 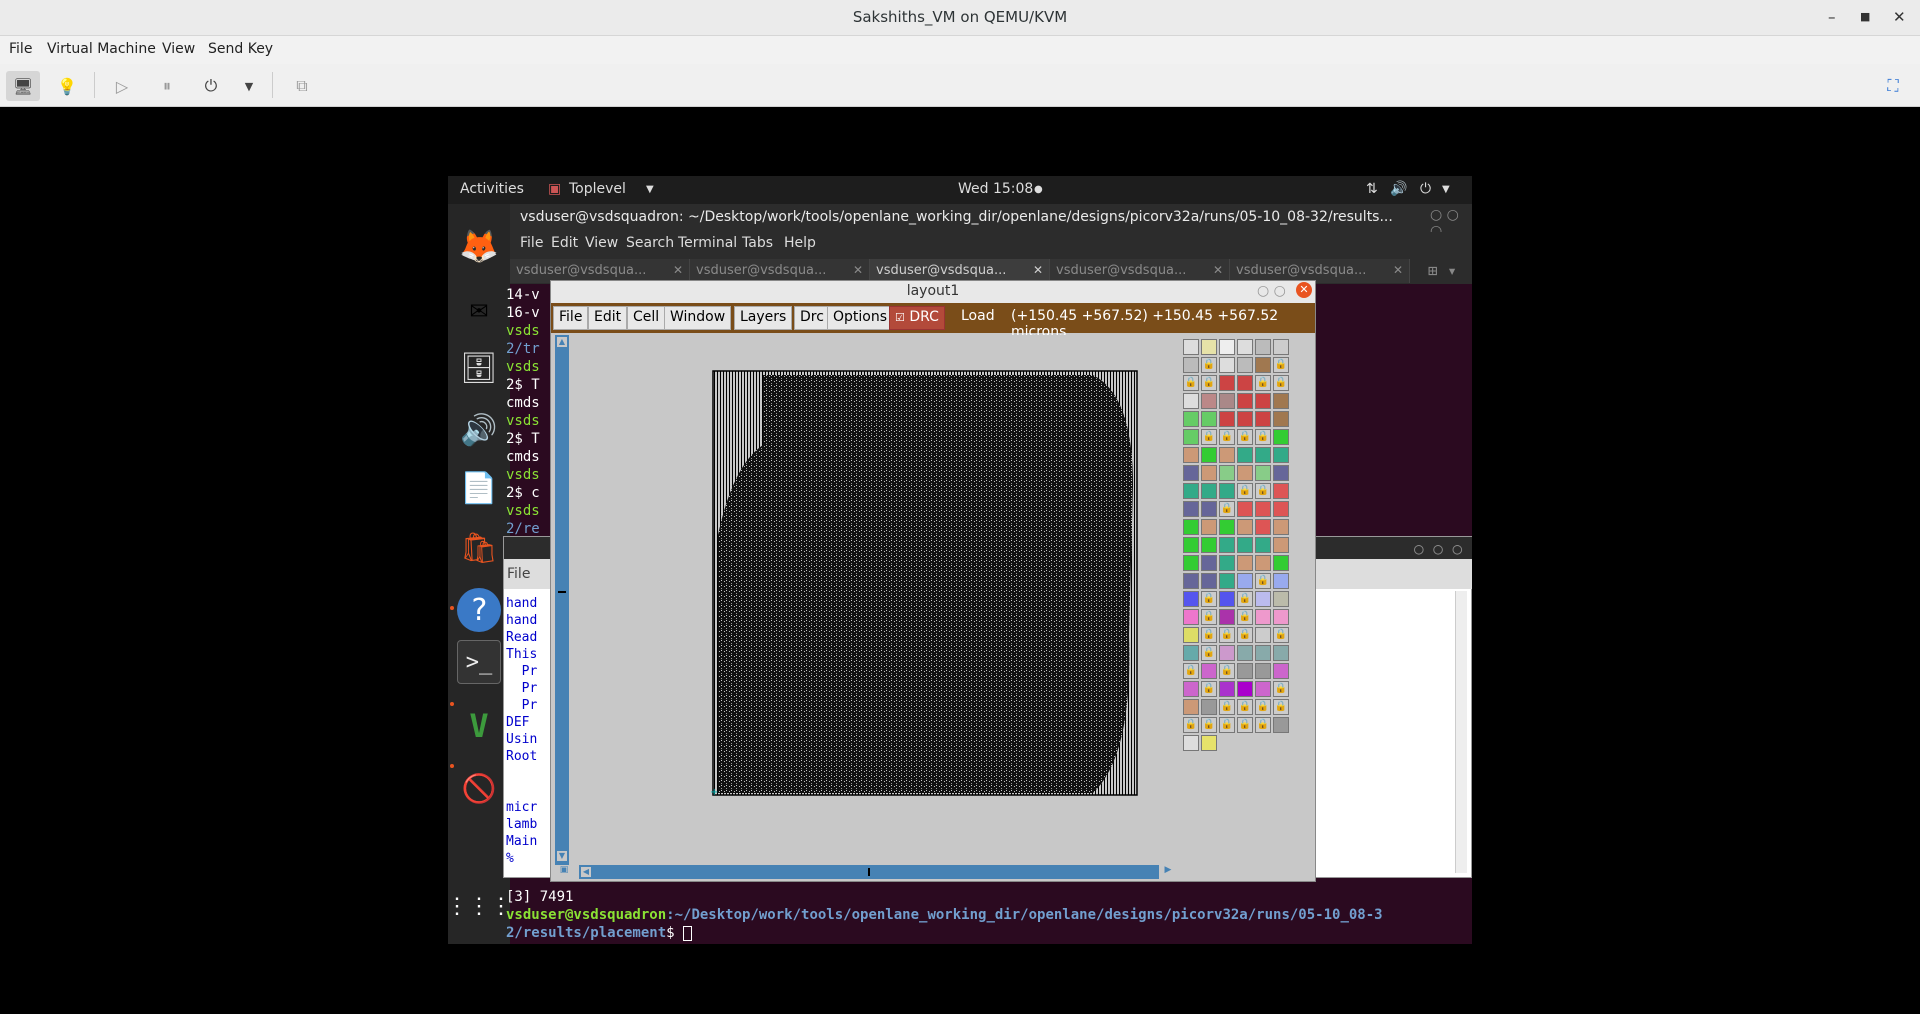 What do you see at coordinates (995, 189) in the screenshot?
I see `clock: Wed 15:08` at bounding box center [995, 189].